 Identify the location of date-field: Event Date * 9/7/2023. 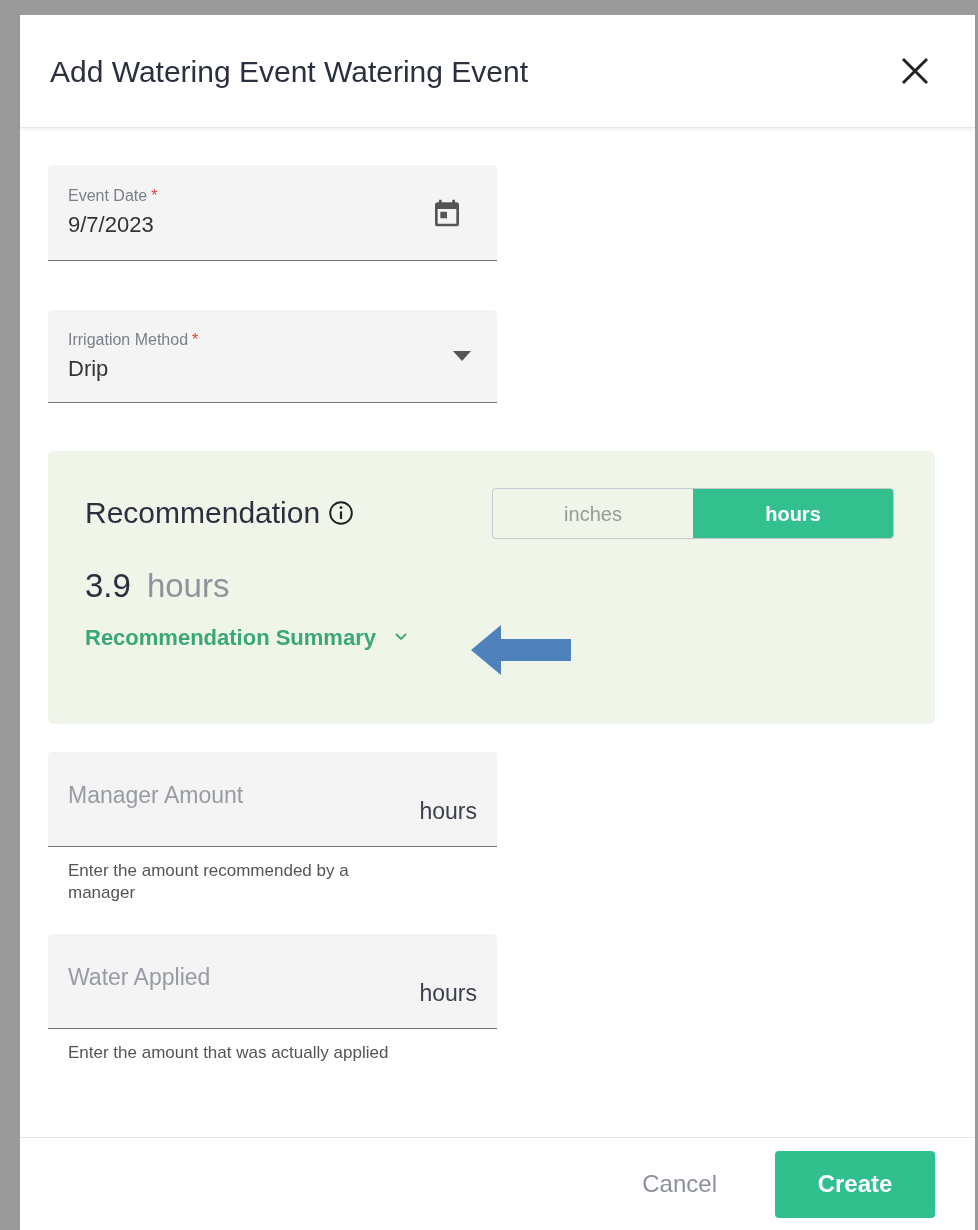
(272, 213).